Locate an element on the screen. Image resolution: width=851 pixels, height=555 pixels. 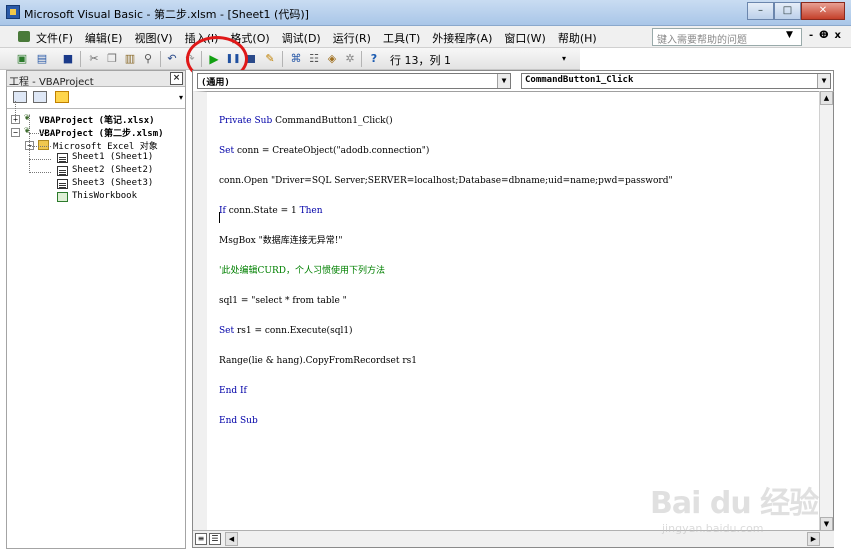
design-mode-icon: ✎ is located at coordinates (270, 59).